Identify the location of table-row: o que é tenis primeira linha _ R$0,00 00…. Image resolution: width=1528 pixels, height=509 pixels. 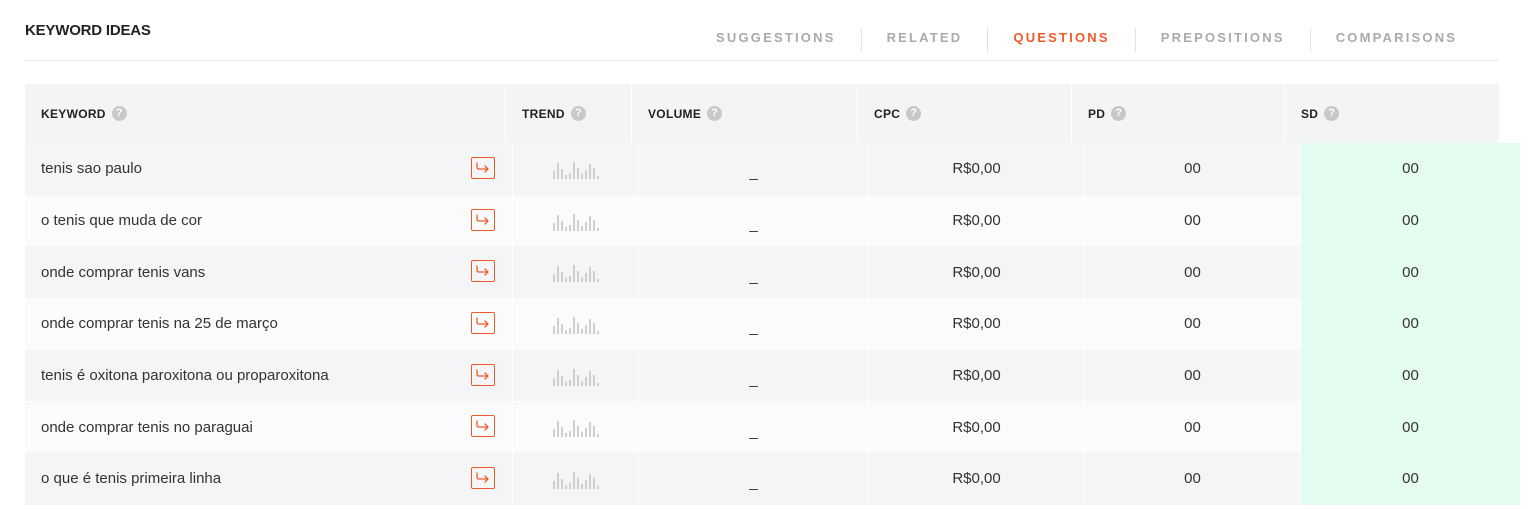
(772, 479).